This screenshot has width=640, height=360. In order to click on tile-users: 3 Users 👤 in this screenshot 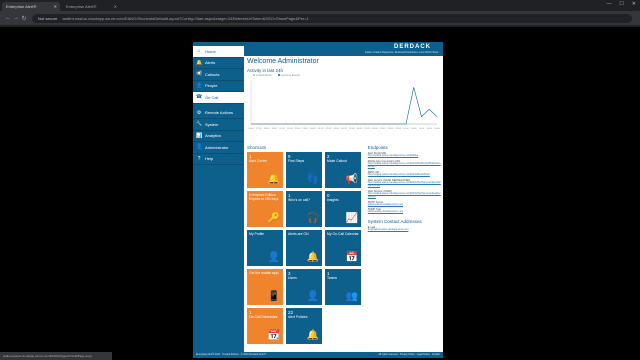, I will do `click(304, 287)`.